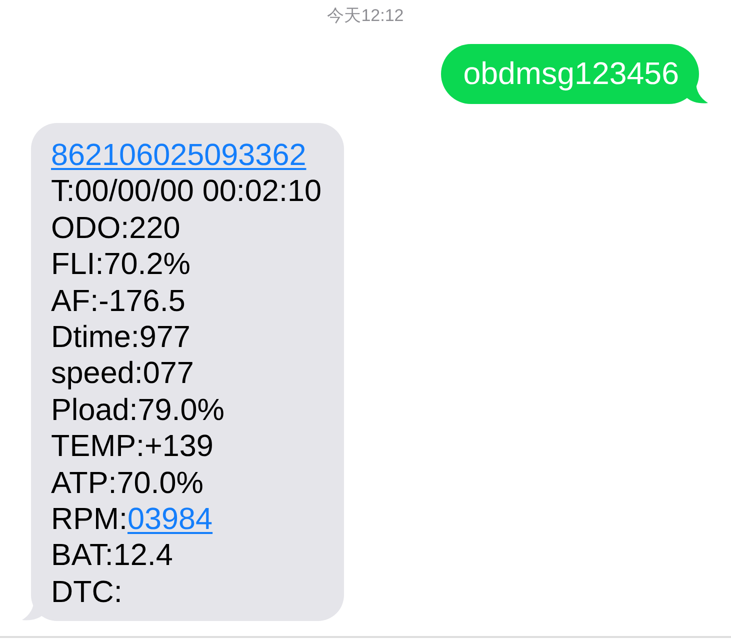  What do you see at coordinates (122, 373) in the screenshot?
I see `message-text: speed:077` at bounding box center [122, 373].